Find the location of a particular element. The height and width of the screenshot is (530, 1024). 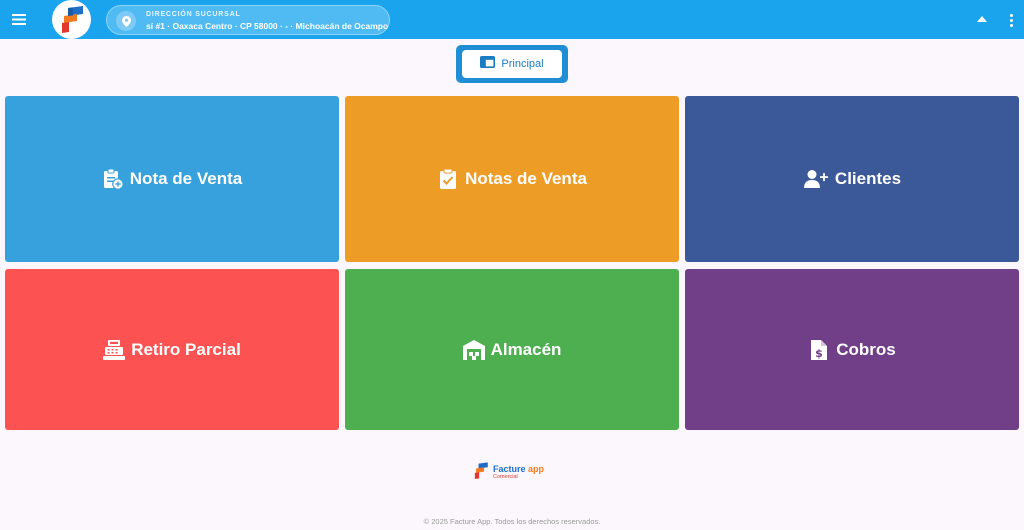

principal-tab-button: Principal is located at coordinates (512, 64).